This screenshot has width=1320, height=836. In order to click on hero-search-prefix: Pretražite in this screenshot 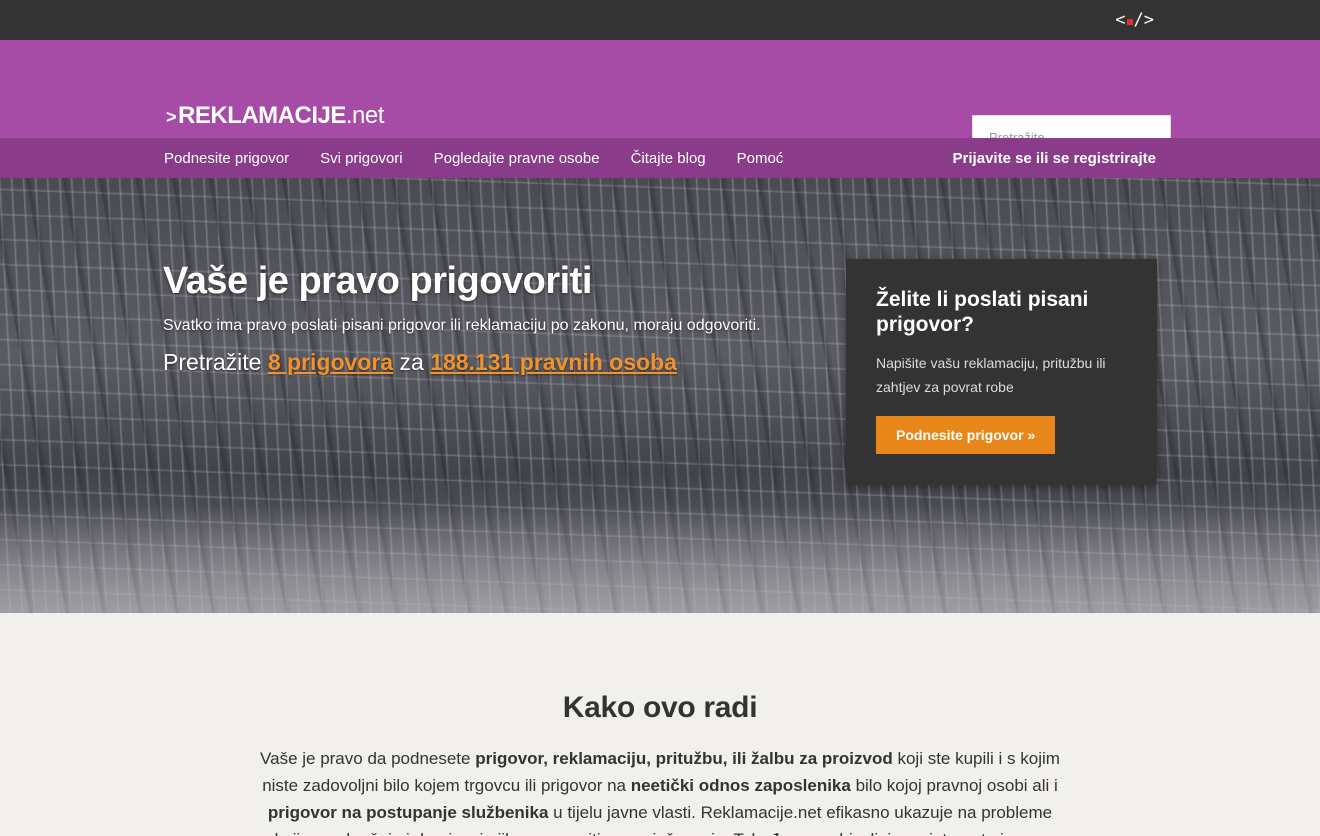, I will do `click(215, 362)`.